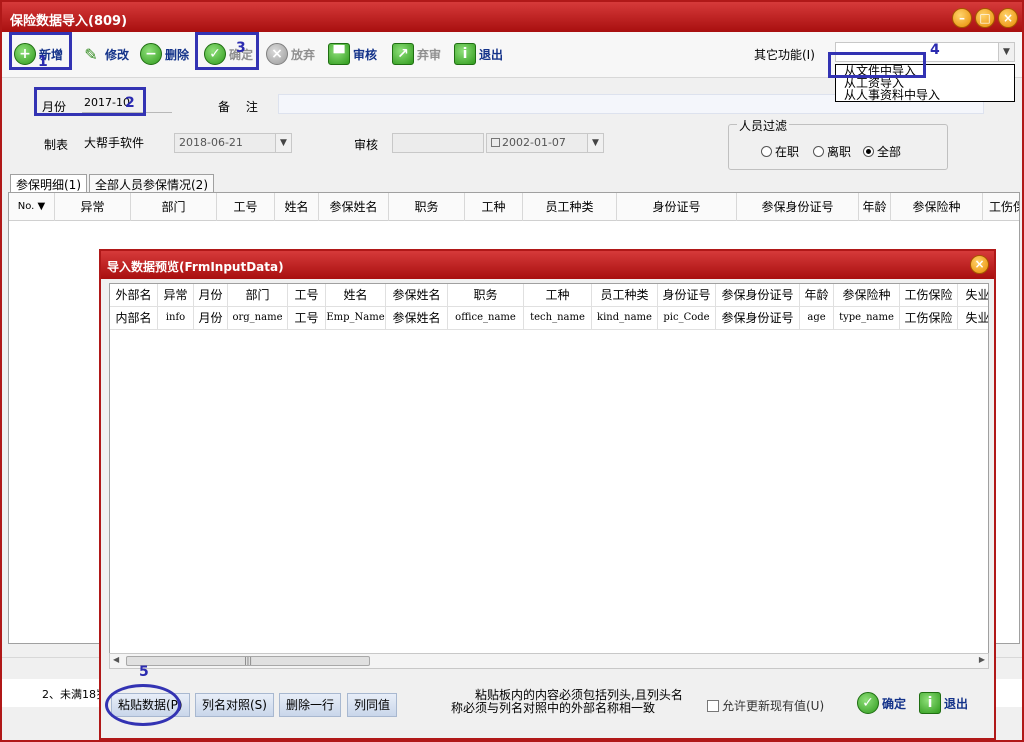 This screenshot has height=742, width=1024. What do you see at coordinates (416, 54) in the screenshot?
I see `unaudit-button: ↗ 弃审` at bounding box center [416, 54].